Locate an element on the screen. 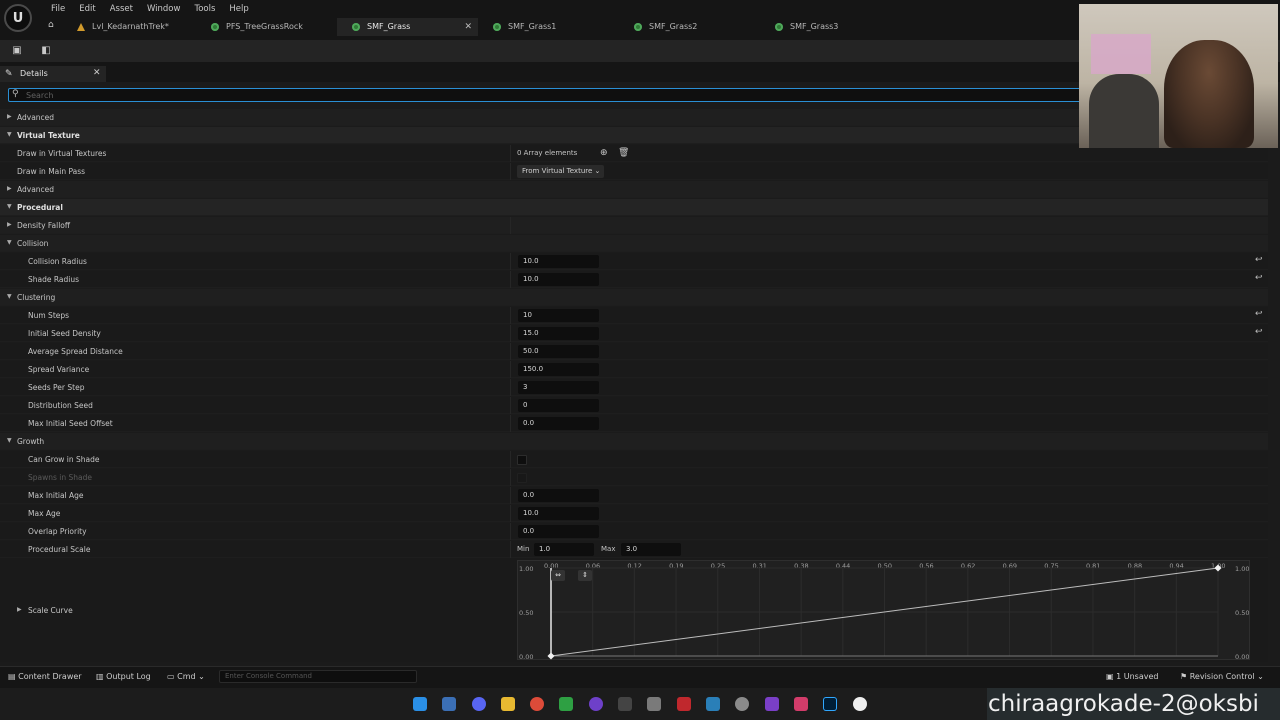 This screenshot has height=720, width=1280. category-collision: ▼ Collision is located at coordinates (634, 243).